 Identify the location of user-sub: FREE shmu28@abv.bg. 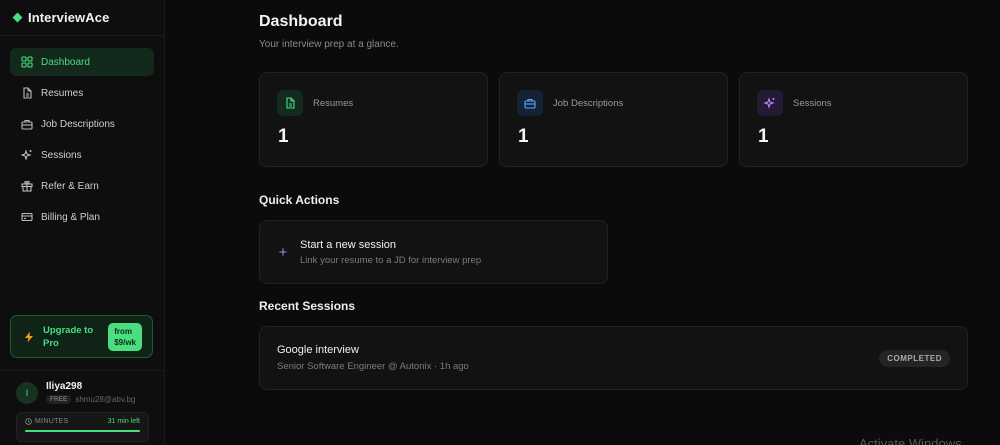
(90, 399).